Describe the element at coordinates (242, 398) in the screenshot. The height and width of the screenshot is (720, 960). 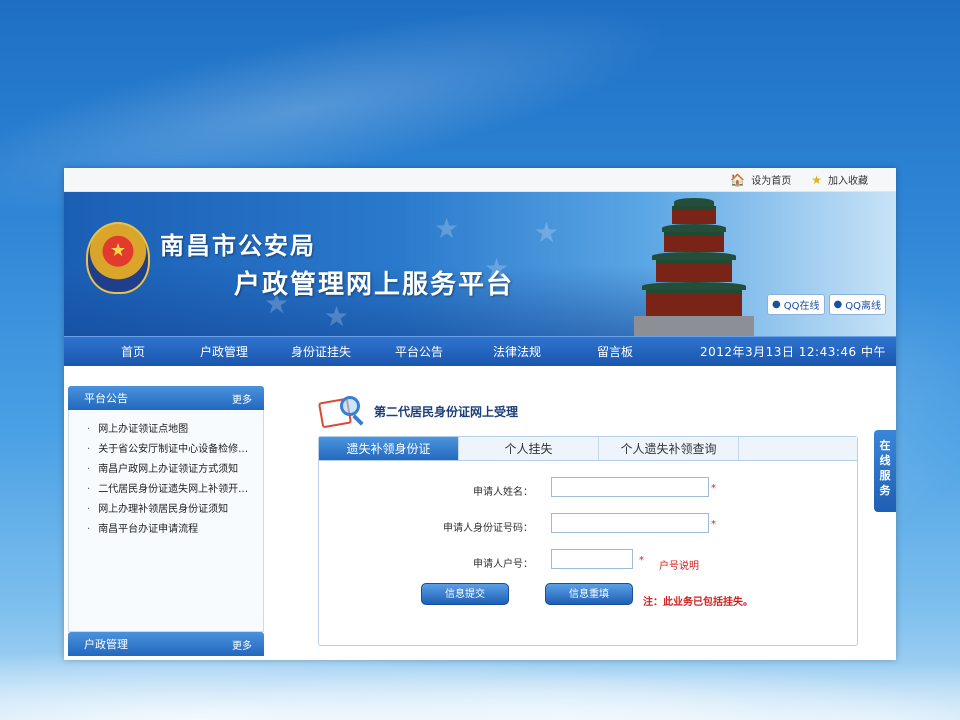
I see `notice-more-link: 更多` at that location.